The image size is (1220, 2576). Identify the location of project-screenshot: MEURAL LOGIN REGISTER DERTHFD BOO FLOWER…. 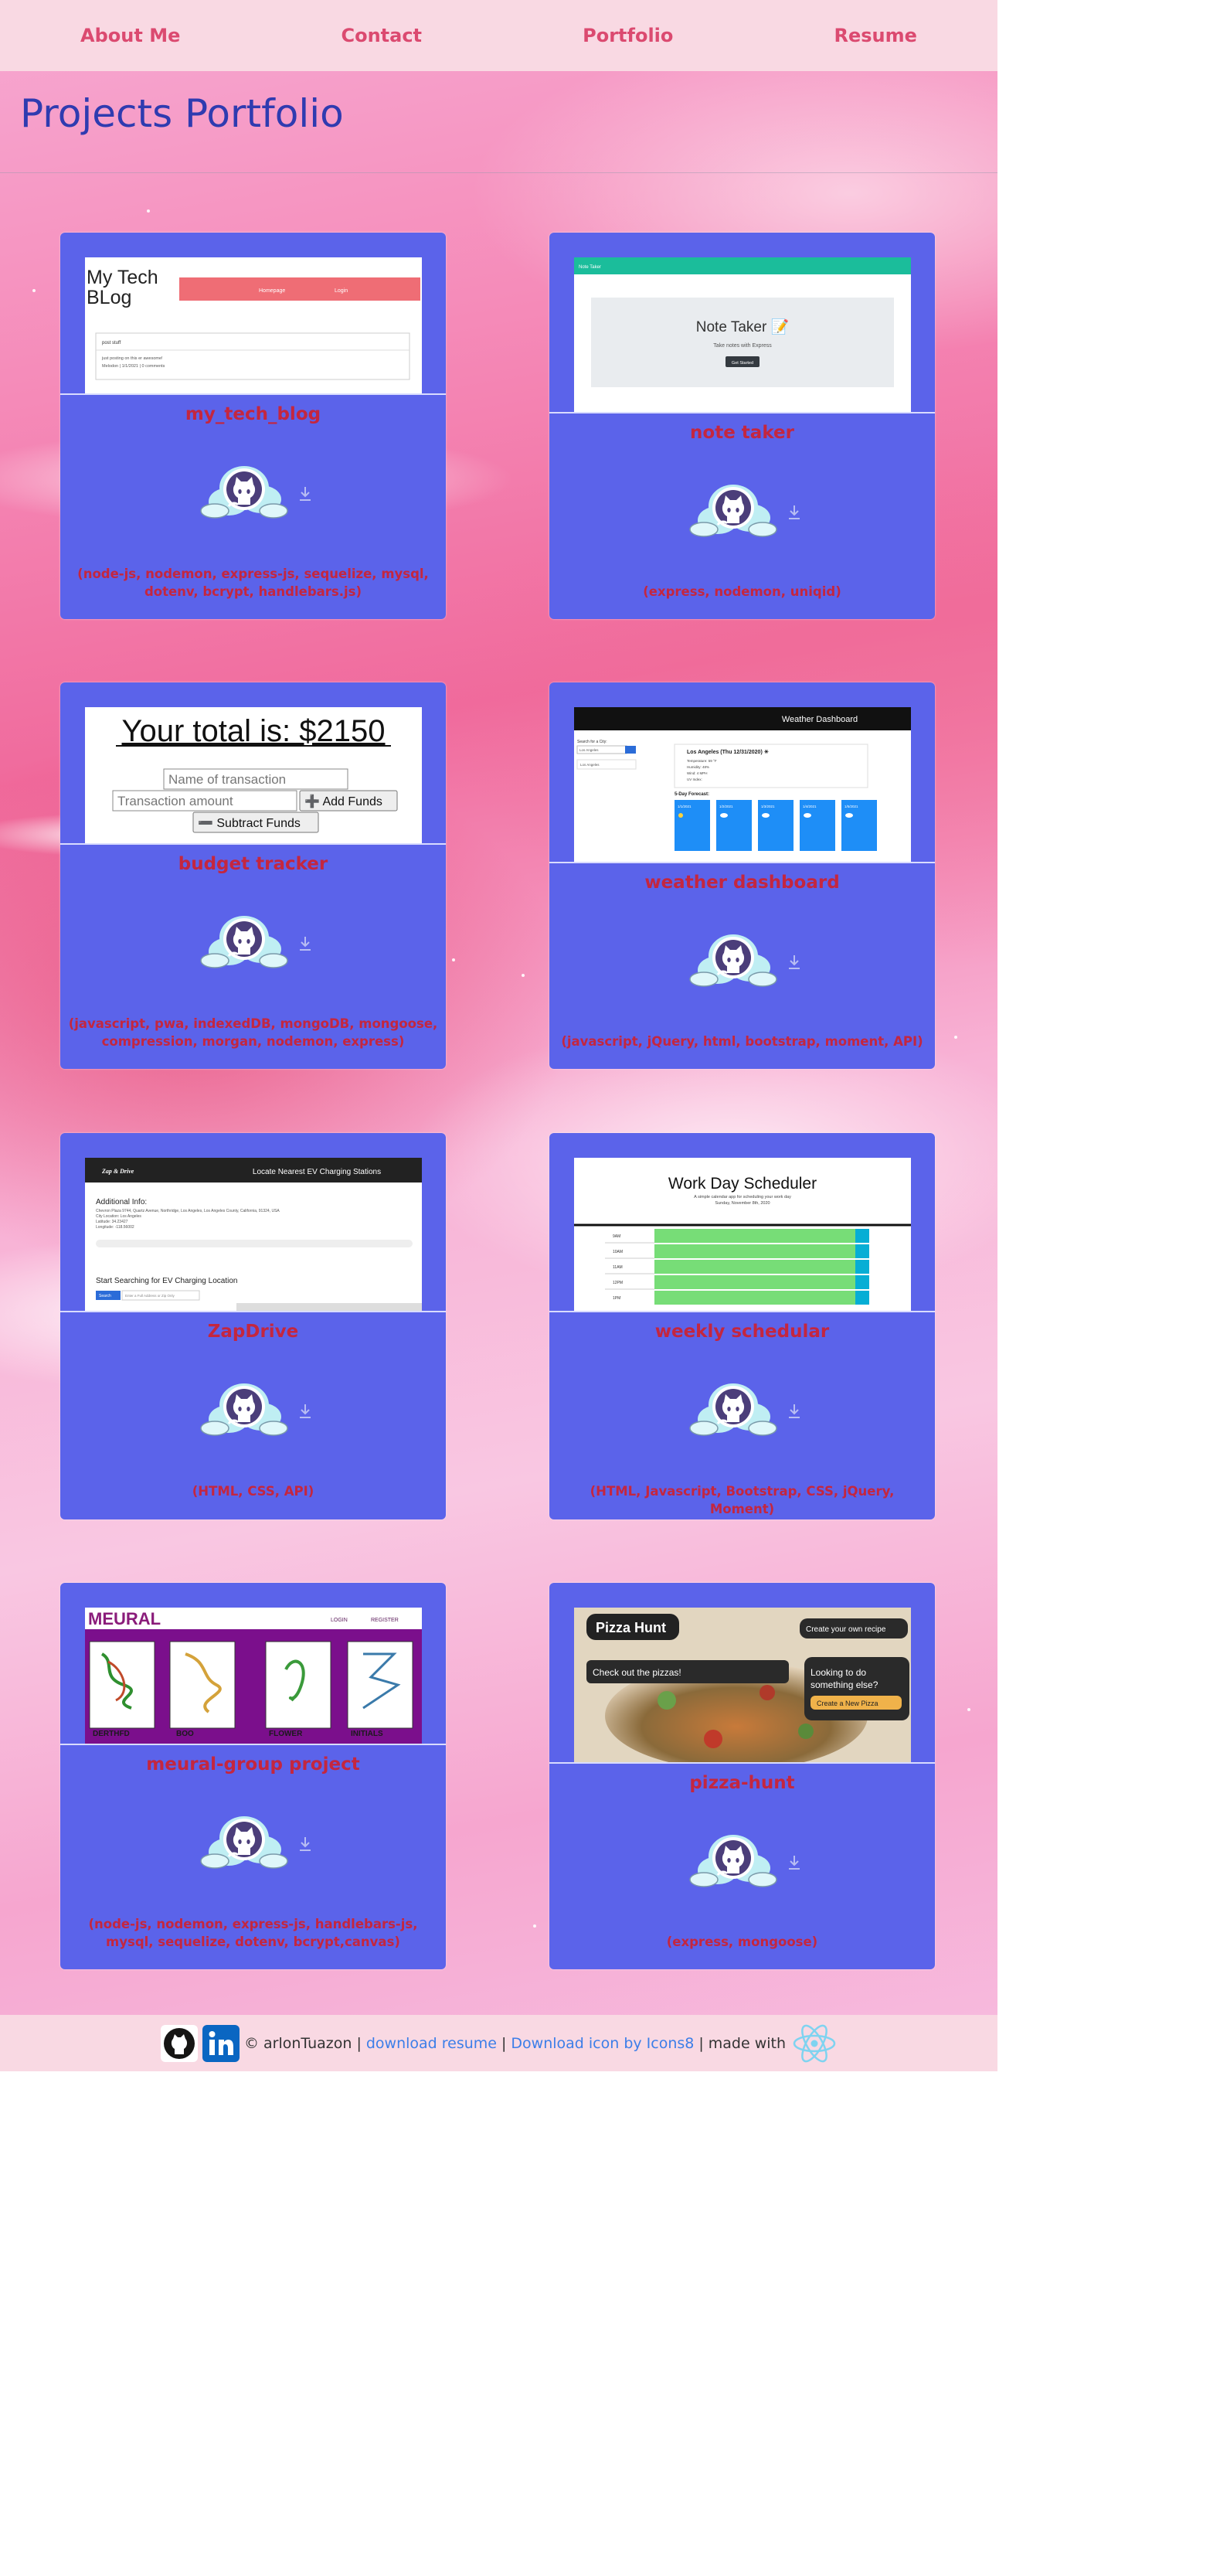
(253, 1676).